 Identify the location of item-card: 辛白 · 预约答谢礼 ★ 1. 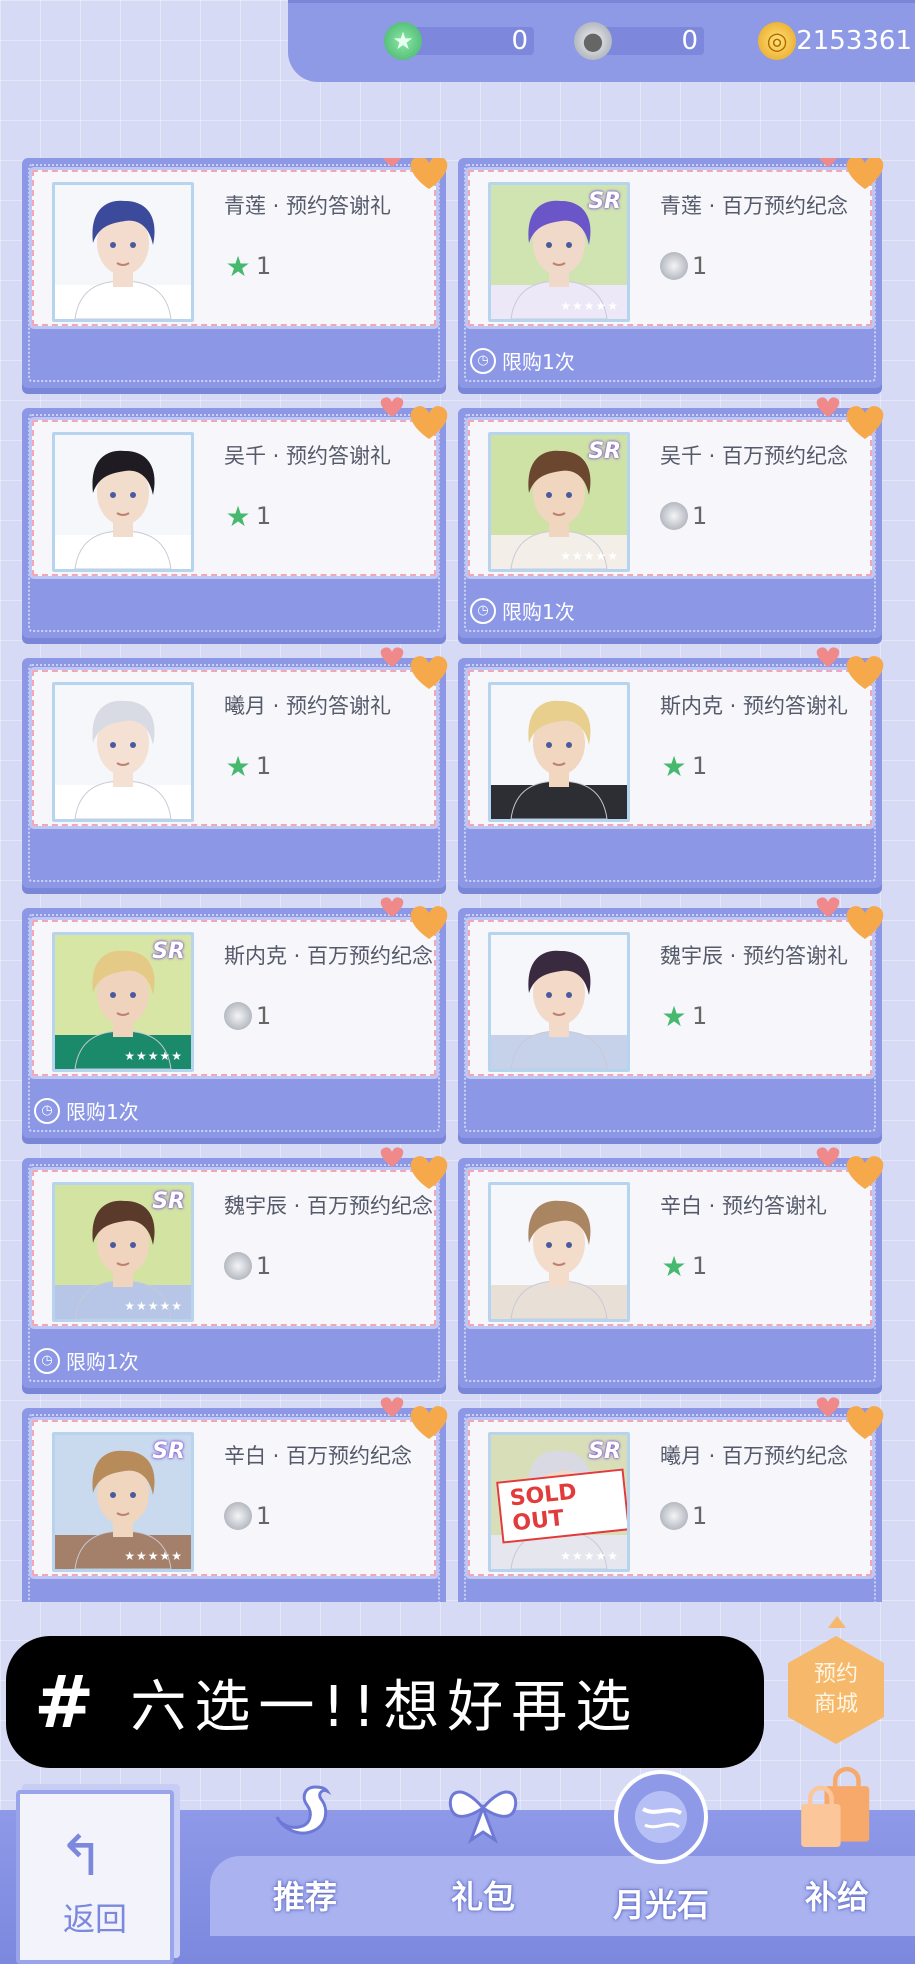
(671, 1267).